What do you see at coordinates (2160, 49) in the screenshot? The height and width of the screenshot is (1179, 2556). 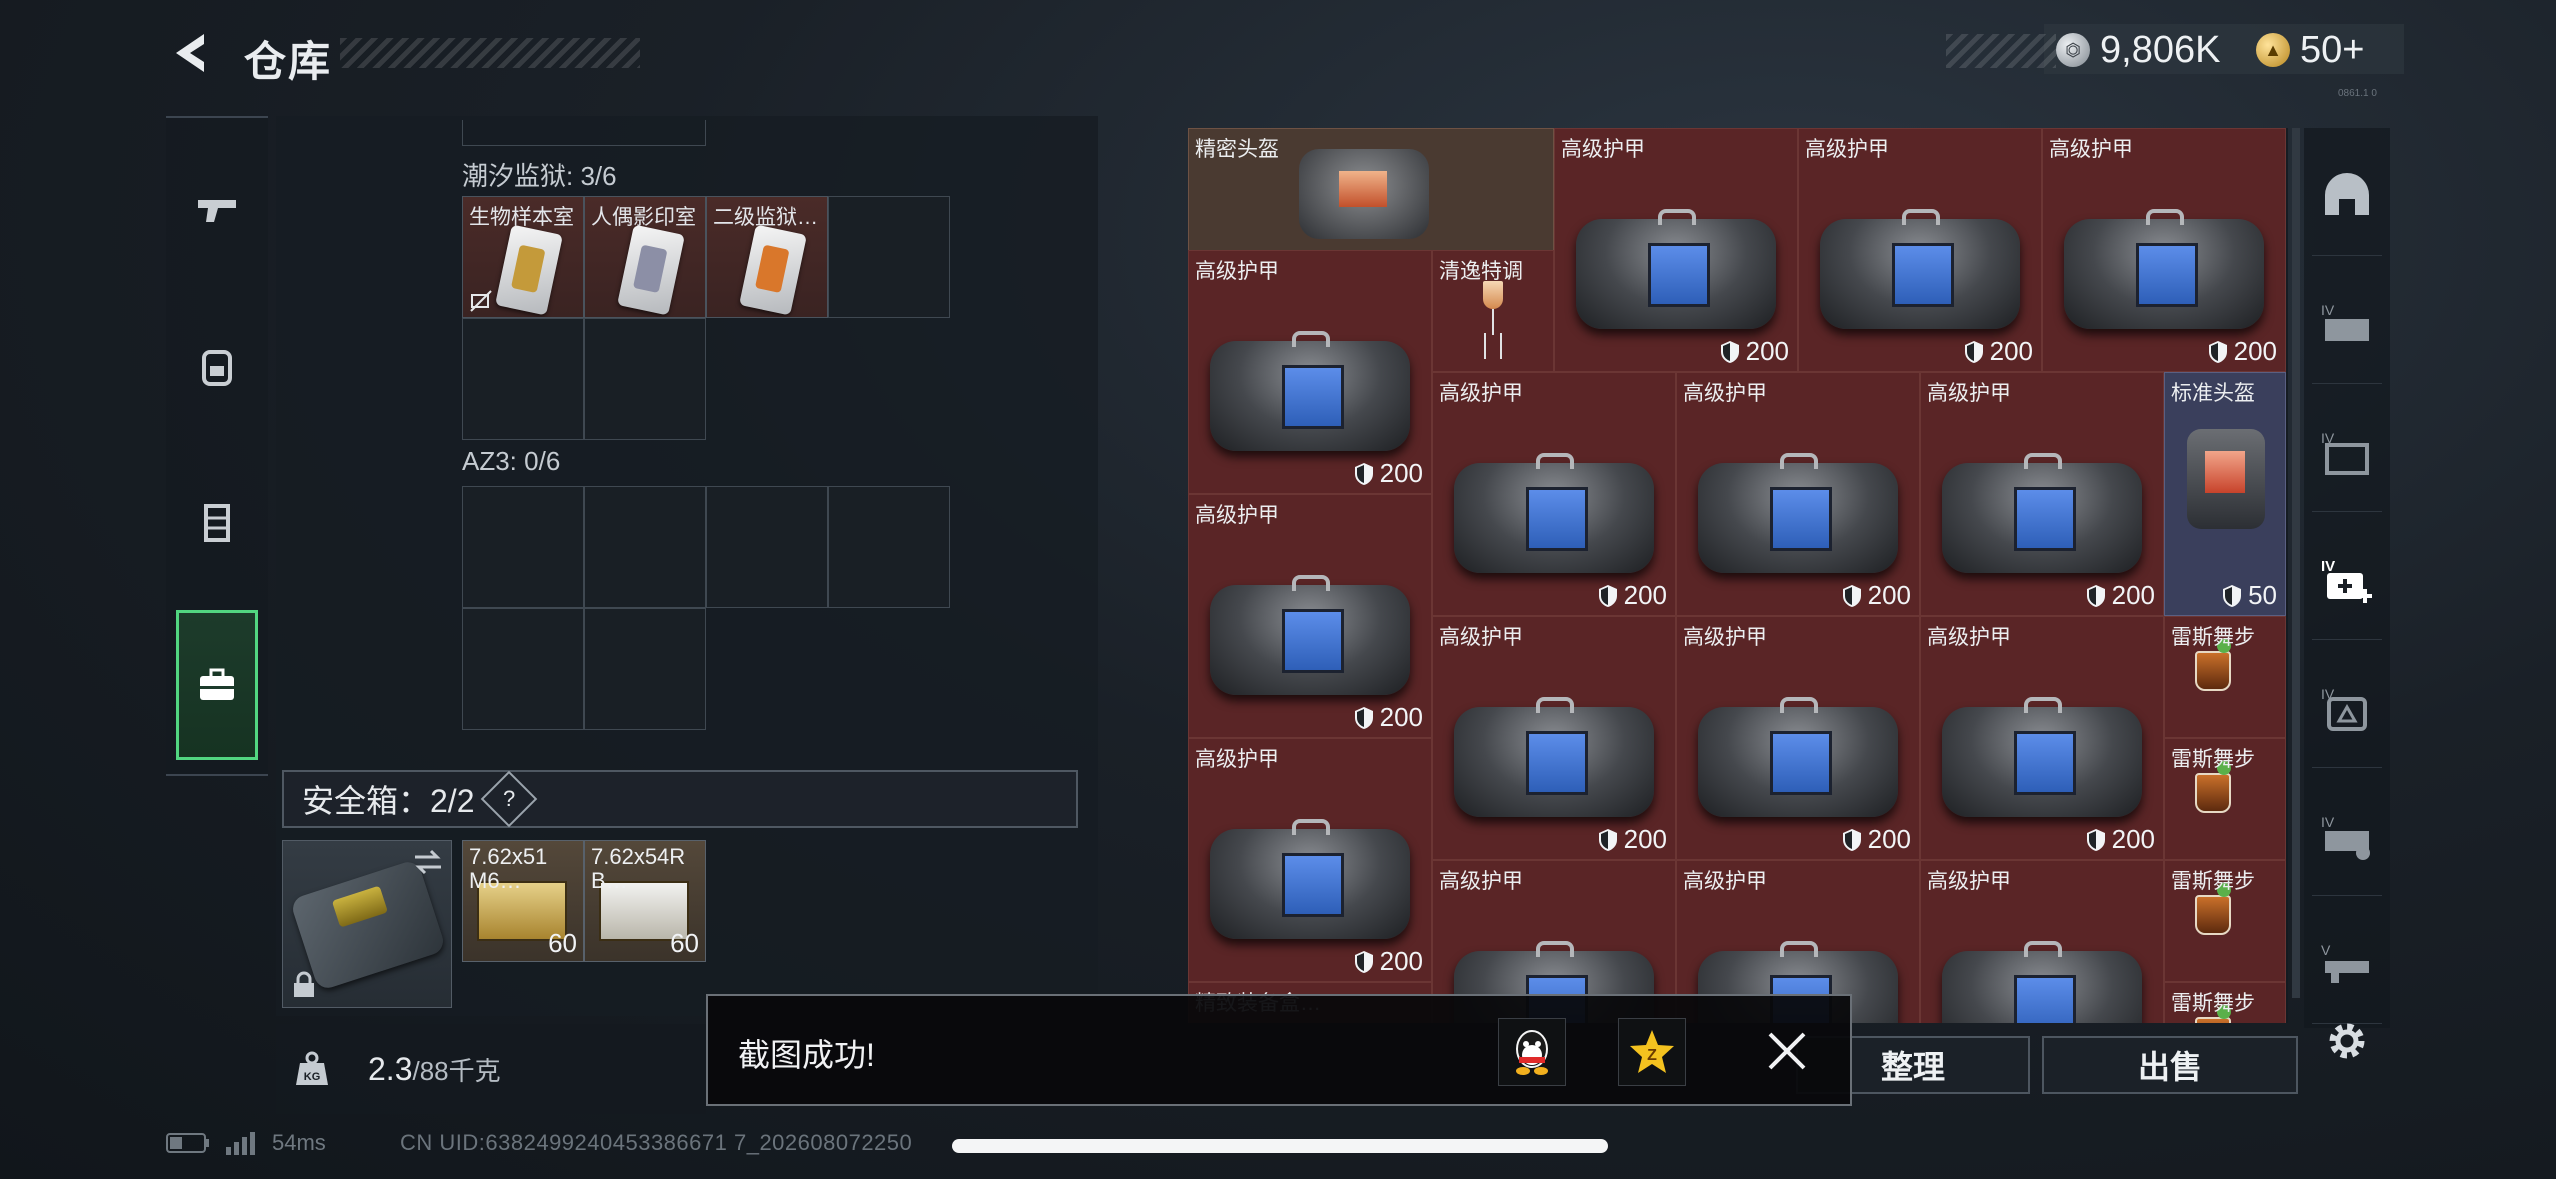 I see `silver-amount: 9,806K` at bounding box center [2160, 49].